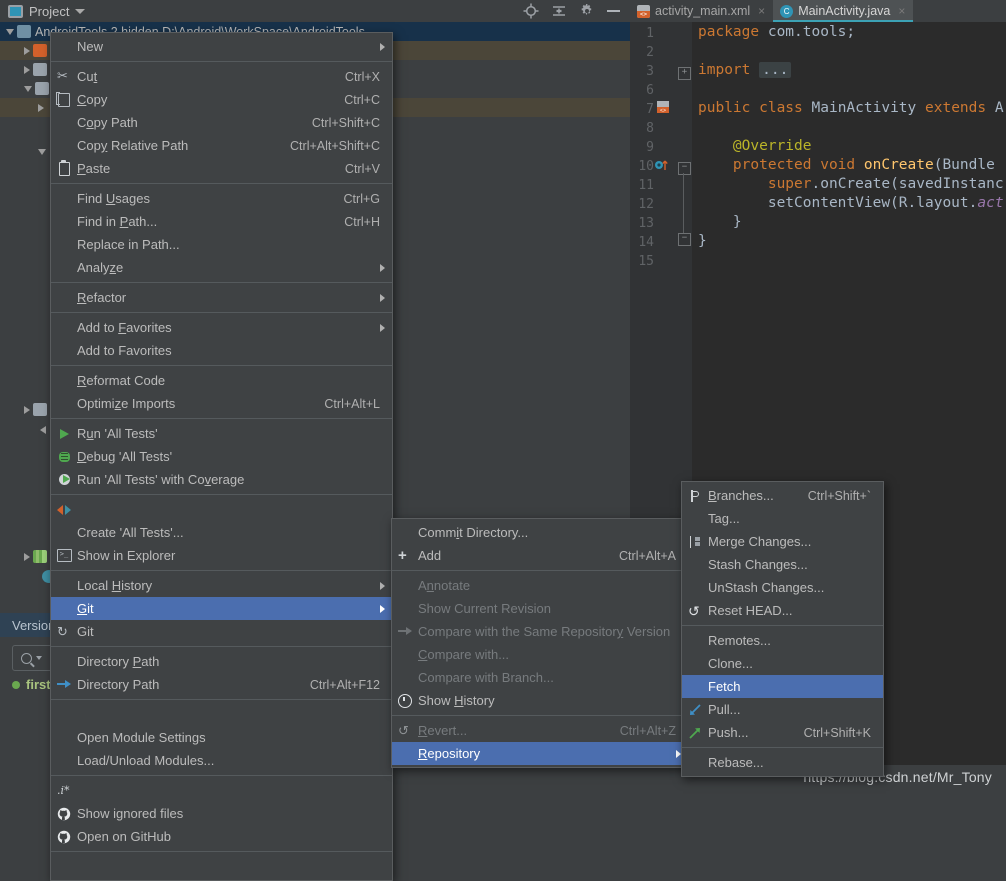 This screenshot has height=881, width=1006. I want to click on branch-status-icon, so click(16, 684).